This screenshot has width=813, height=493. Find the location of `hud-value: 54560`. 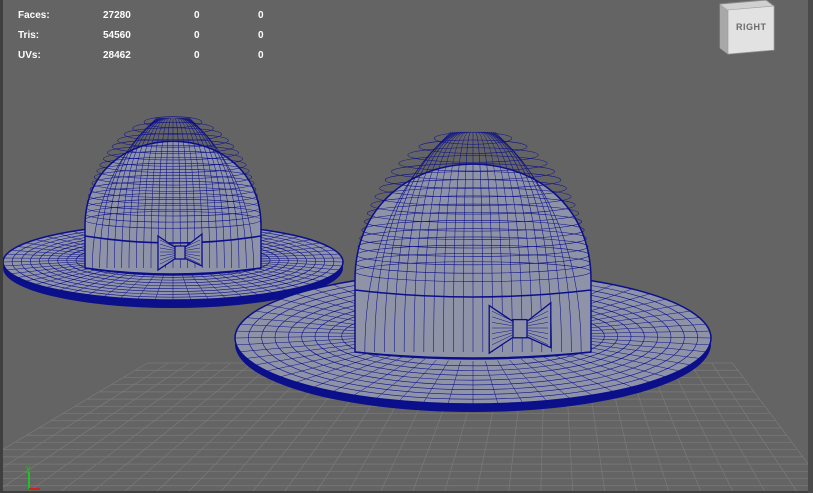

hud-value: 54560 is located at coordinates (117, 35).